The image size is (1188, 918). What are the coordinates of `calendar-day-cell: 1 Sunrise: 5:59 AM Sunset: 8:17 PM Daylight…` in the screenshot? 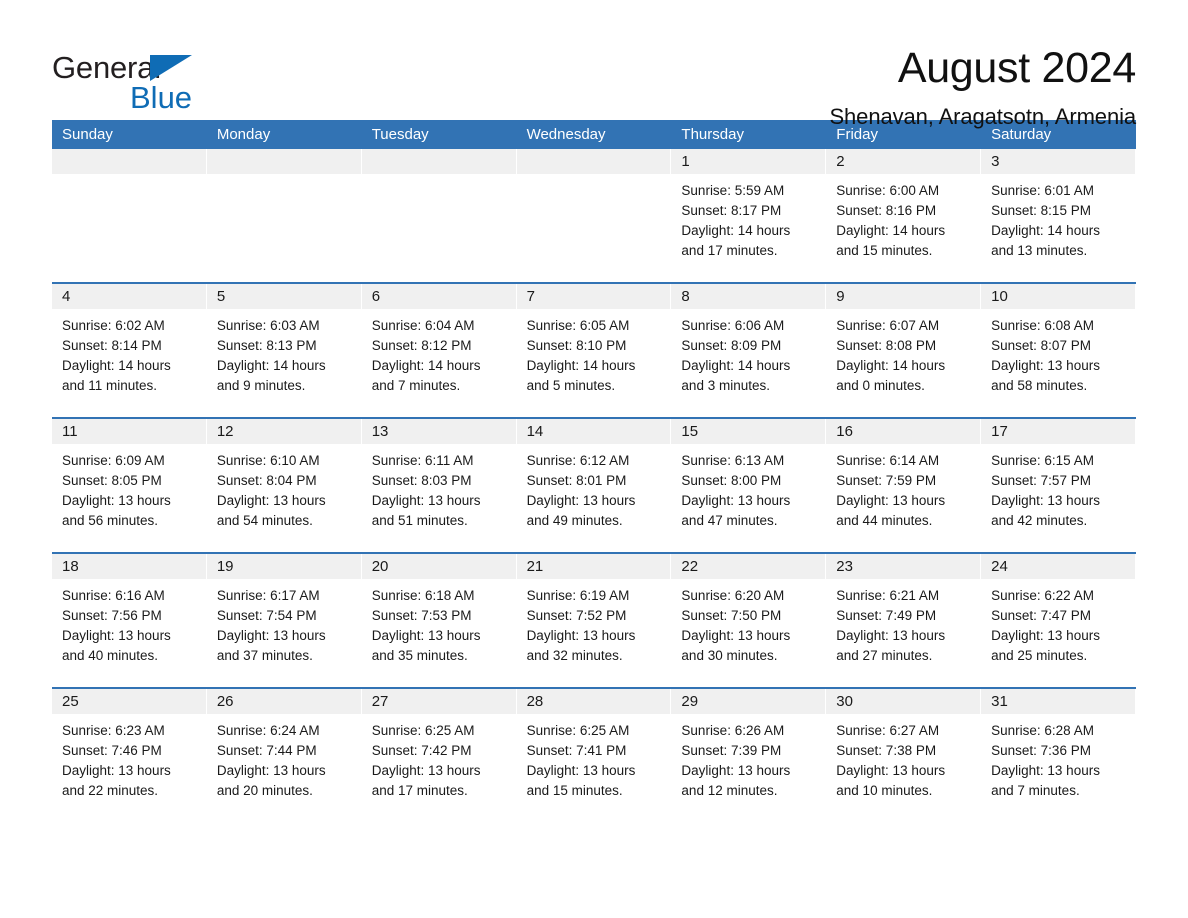 It's located at (749, 215).